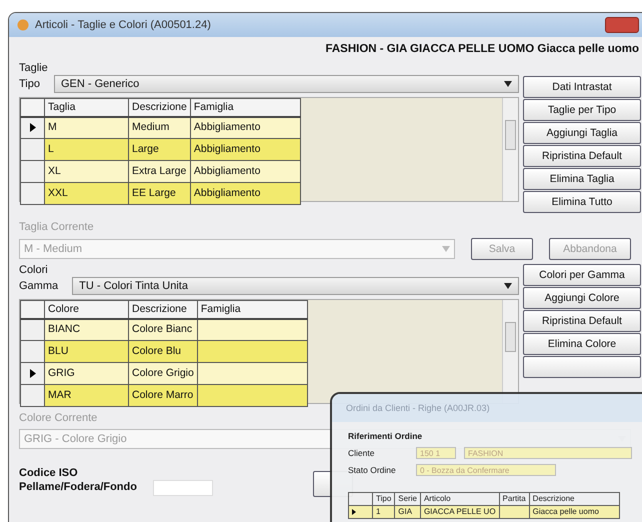 This screenshot has width=642, height=522. What do you see at coordinates (86, 107) in the screenshot?
I see `column-header: Taglia` at bounding box center [86, 107].